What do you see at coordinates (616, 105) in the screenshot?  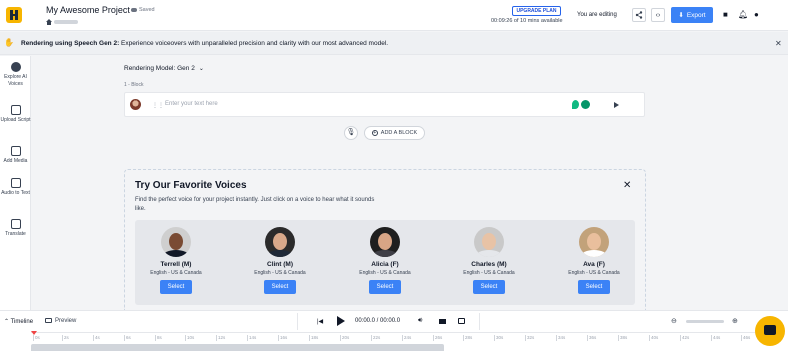 I see `play-block-icon` at bounding box center [616, 105].